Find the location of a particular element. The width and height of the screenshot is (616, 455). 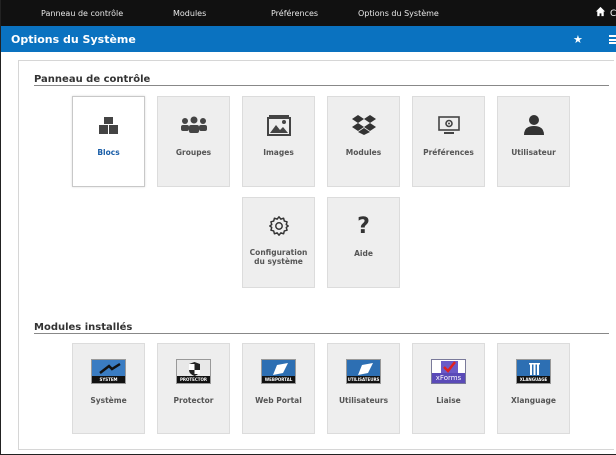

image-icon is located at coordinates (278, 125).